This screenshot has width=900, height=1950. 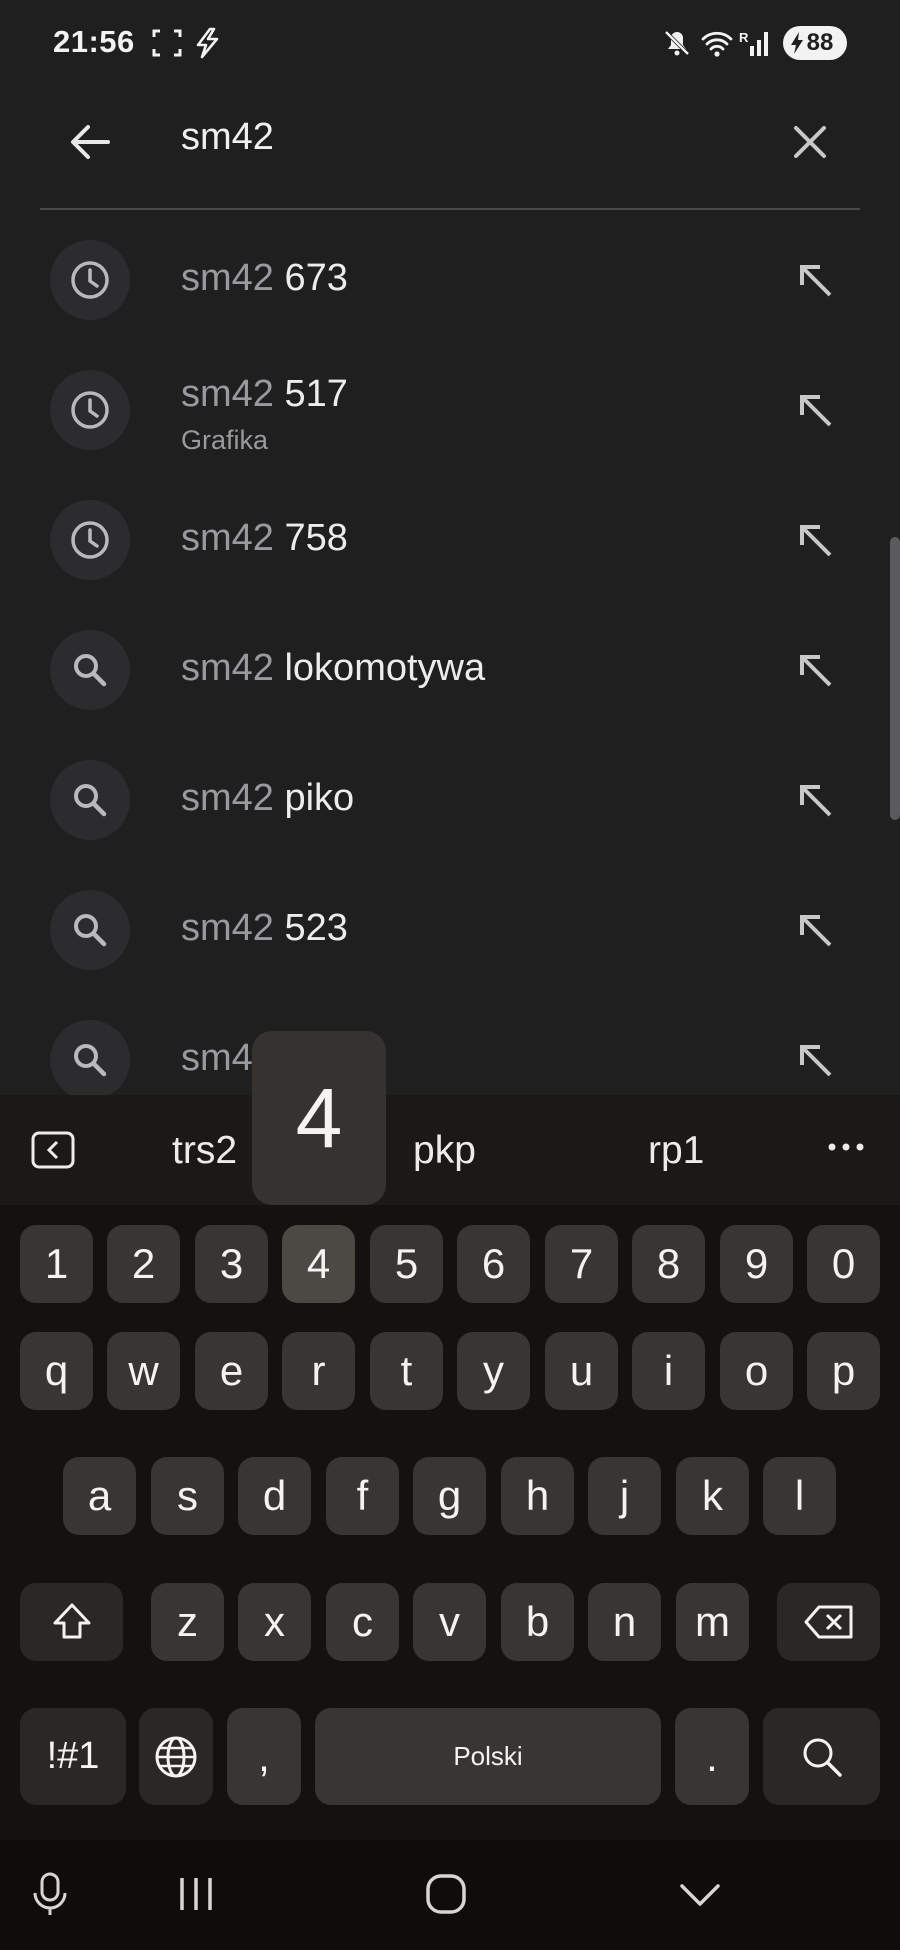 I want to click on suggestion-label: sm42 758, so click(x=264, y=538).